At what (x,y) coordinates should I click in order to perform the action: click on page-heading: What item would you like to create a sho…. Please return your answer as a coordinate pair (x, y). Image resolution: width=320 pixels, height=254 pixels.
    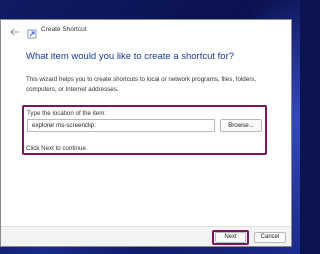
    Looking at the image, I should click on (130, 56).